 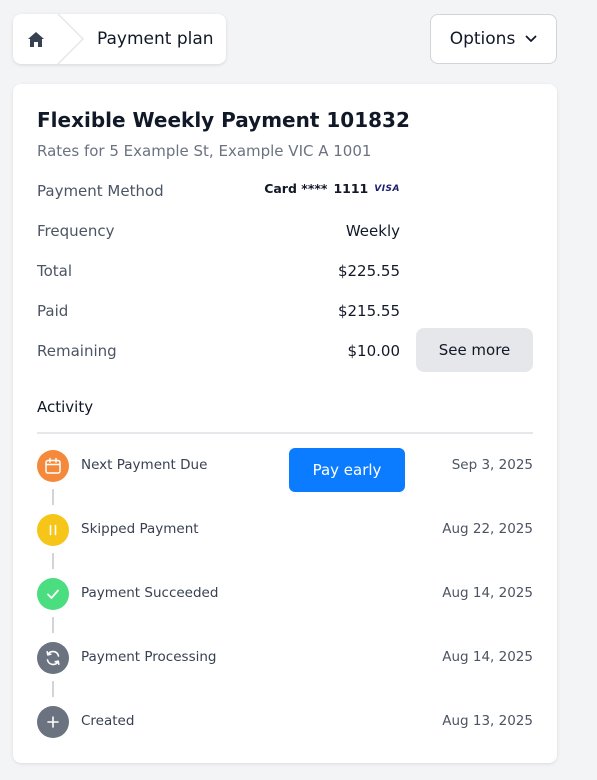 I want to click on breadcrumb: Payment plan, so click(x=119, y=39).